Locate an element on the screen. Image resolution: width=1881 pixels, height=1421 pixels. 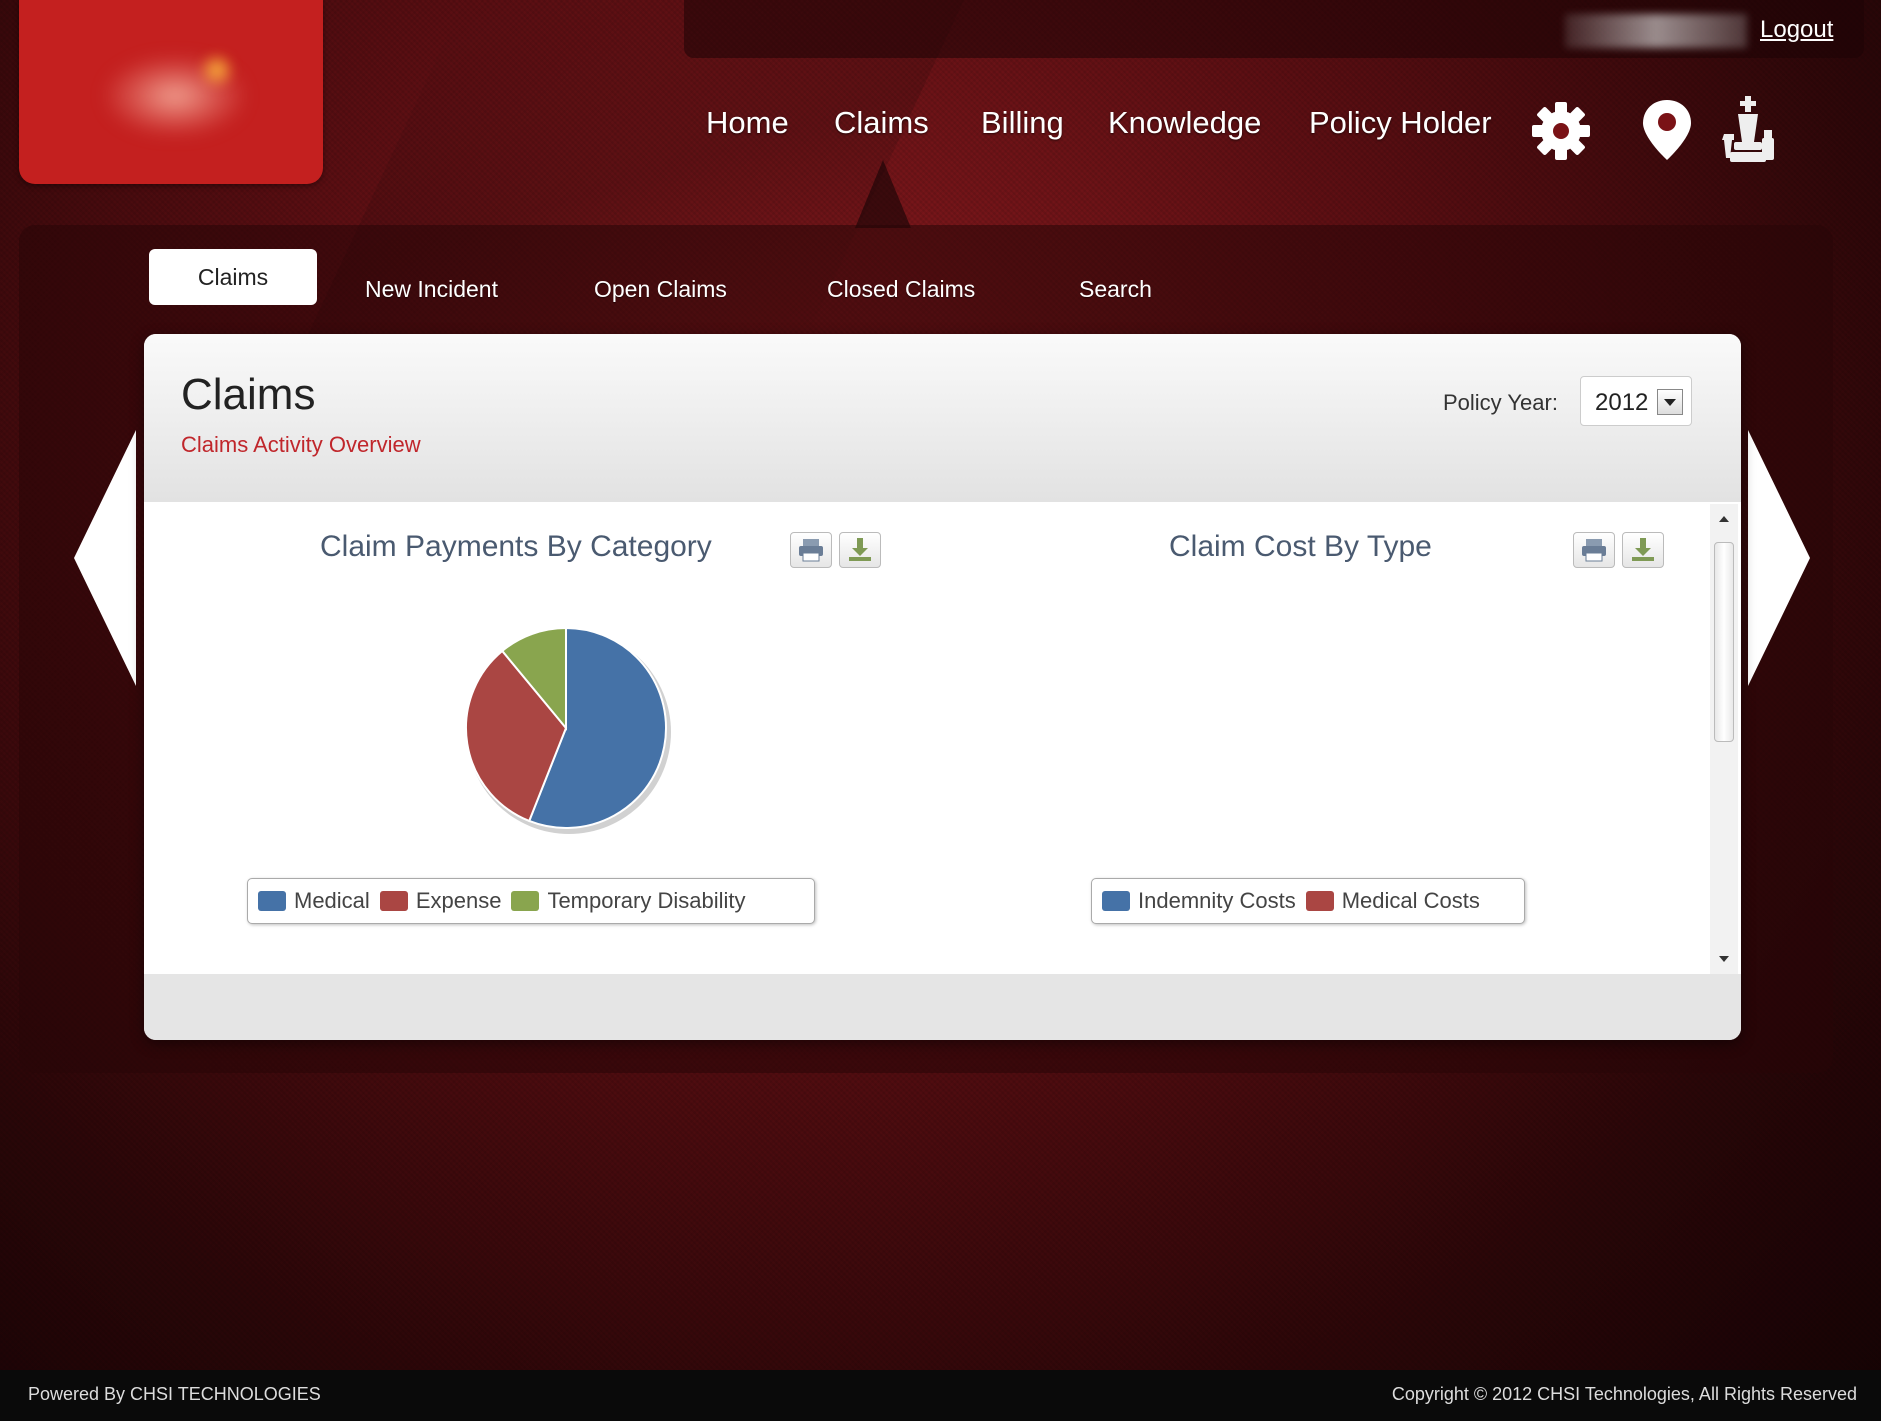
scroll-up-arrow-icon is located at coordinates (1724, 519).